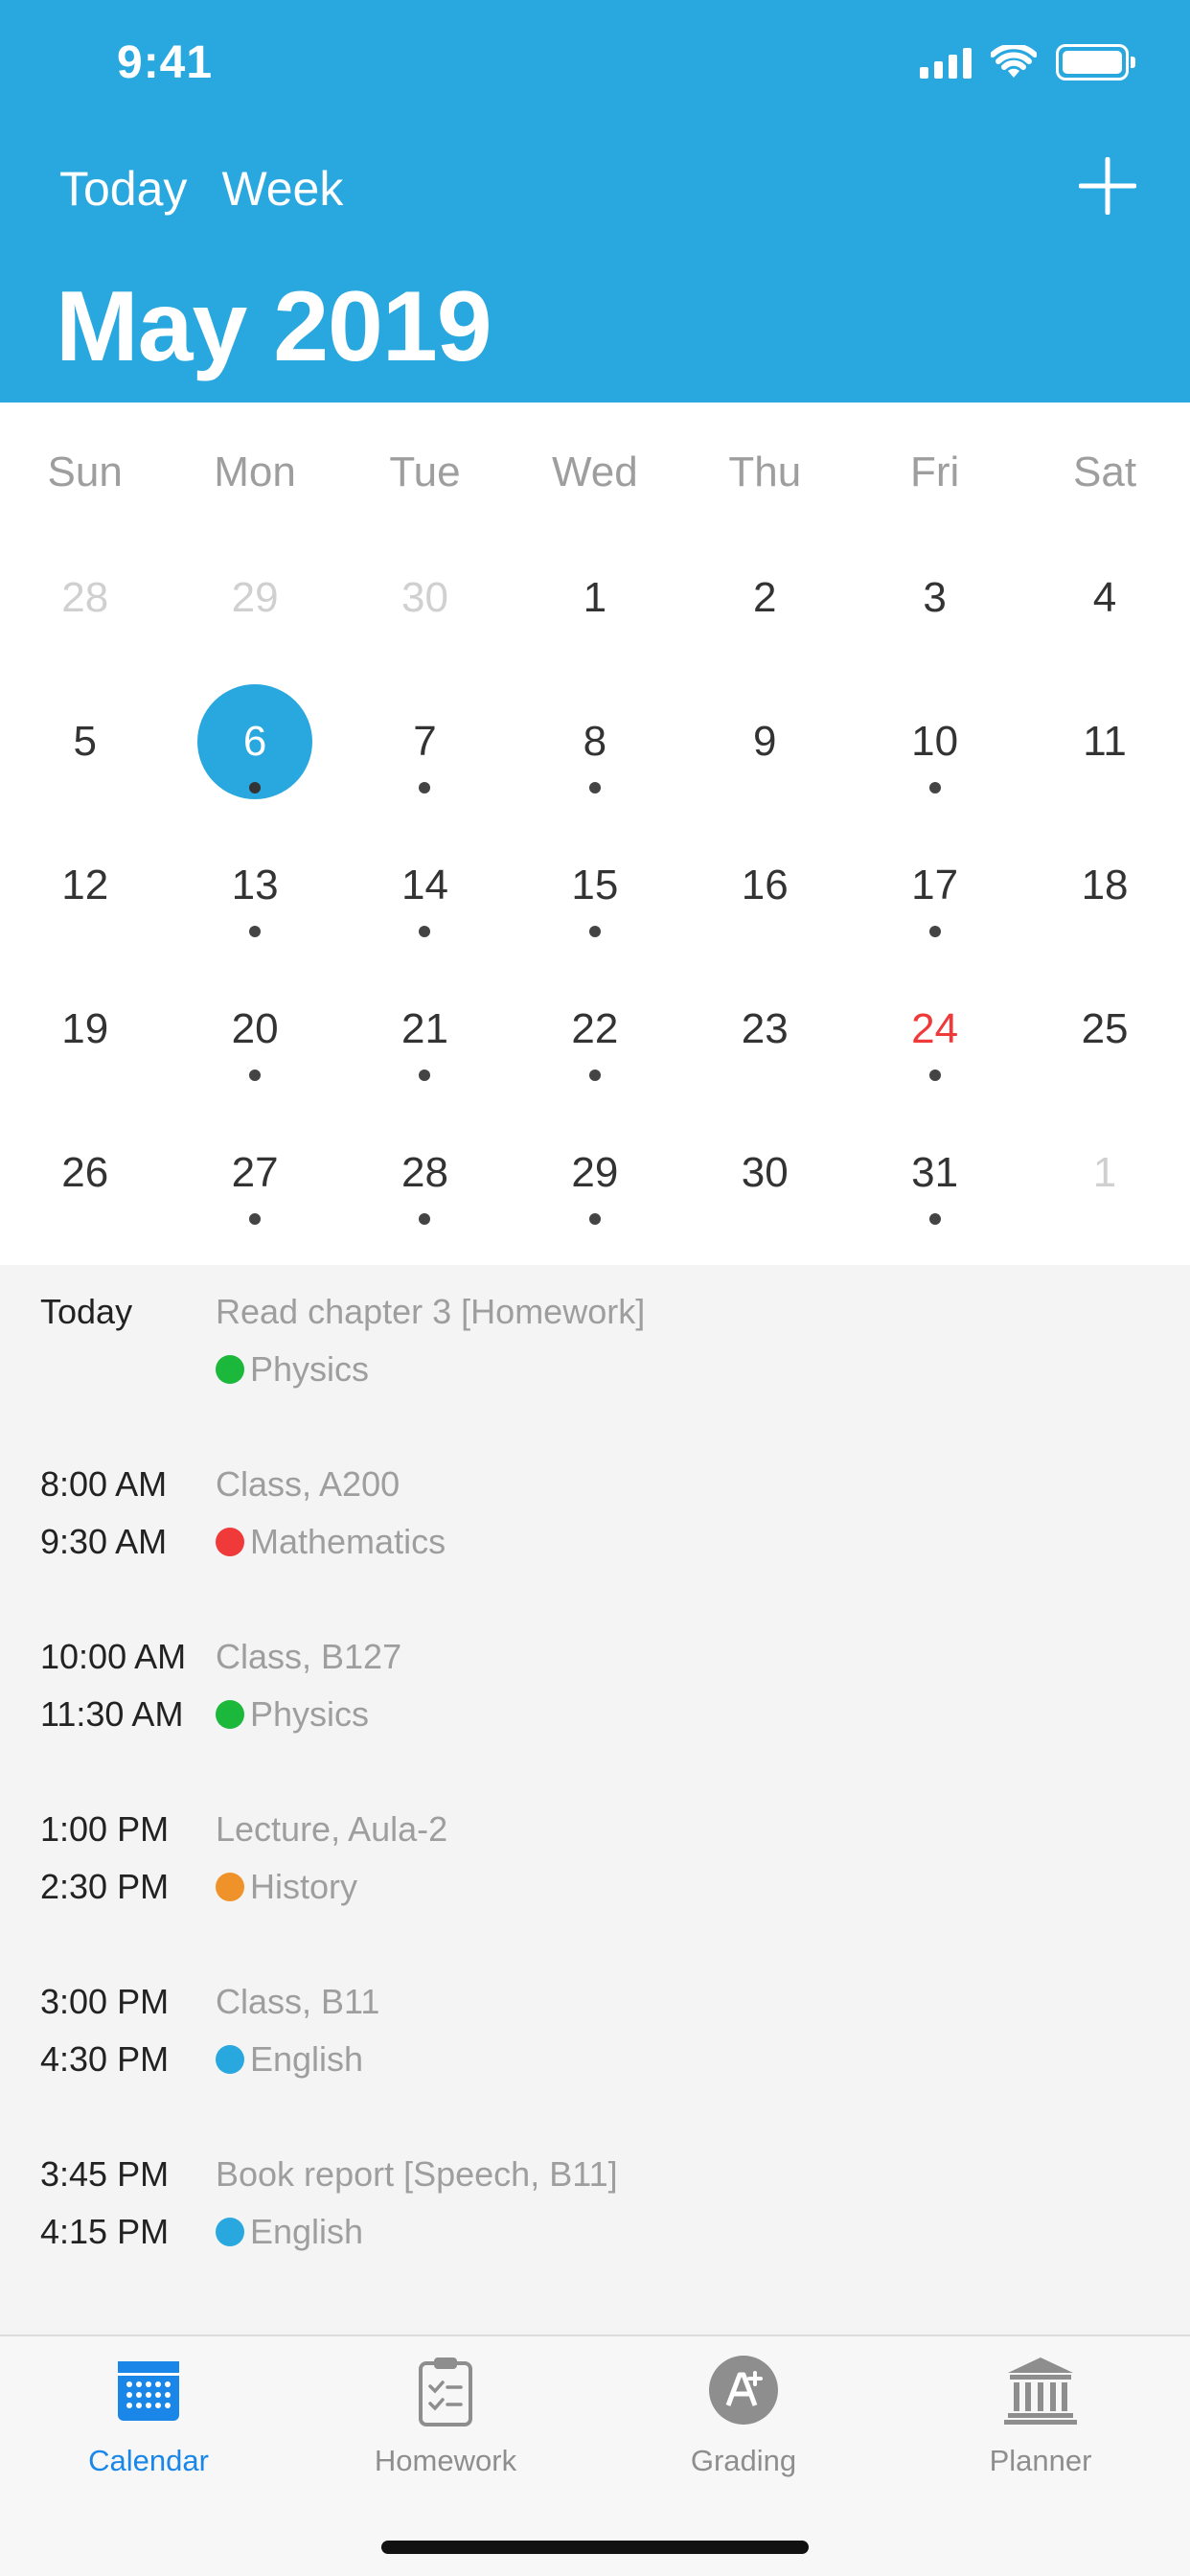 This screenshot has width=1190, height=2576. I want to click on calendar-day: 9, so click(765, 762).